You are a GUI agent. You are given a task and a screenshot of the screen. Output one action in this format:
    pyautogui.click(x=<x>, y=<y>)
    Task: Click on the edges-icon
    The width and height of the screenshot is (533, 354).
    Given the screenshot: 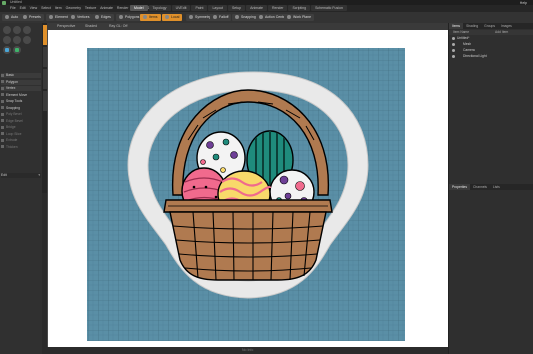 What is the action you would take?
    pyautogui.click(x=97, y=17)
    